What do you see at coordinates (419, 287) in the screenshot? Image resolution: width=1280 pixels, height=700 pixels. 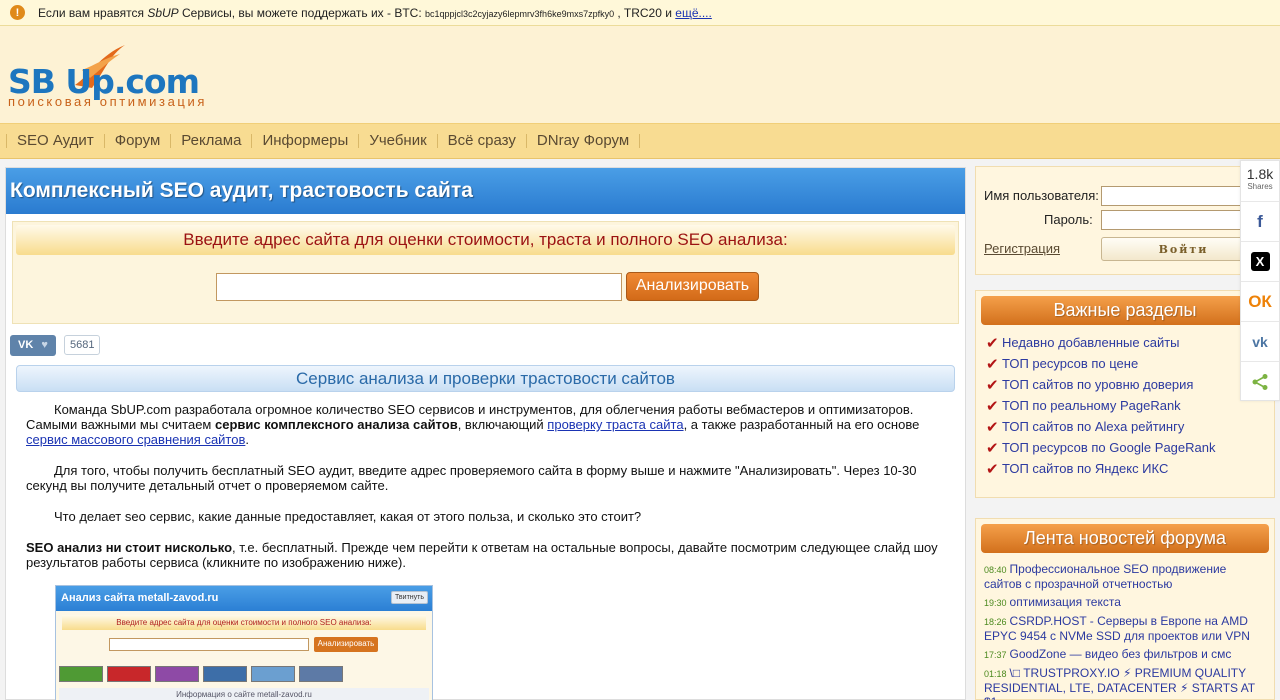 I see `site-url-input` at bounding box center [419, 287].